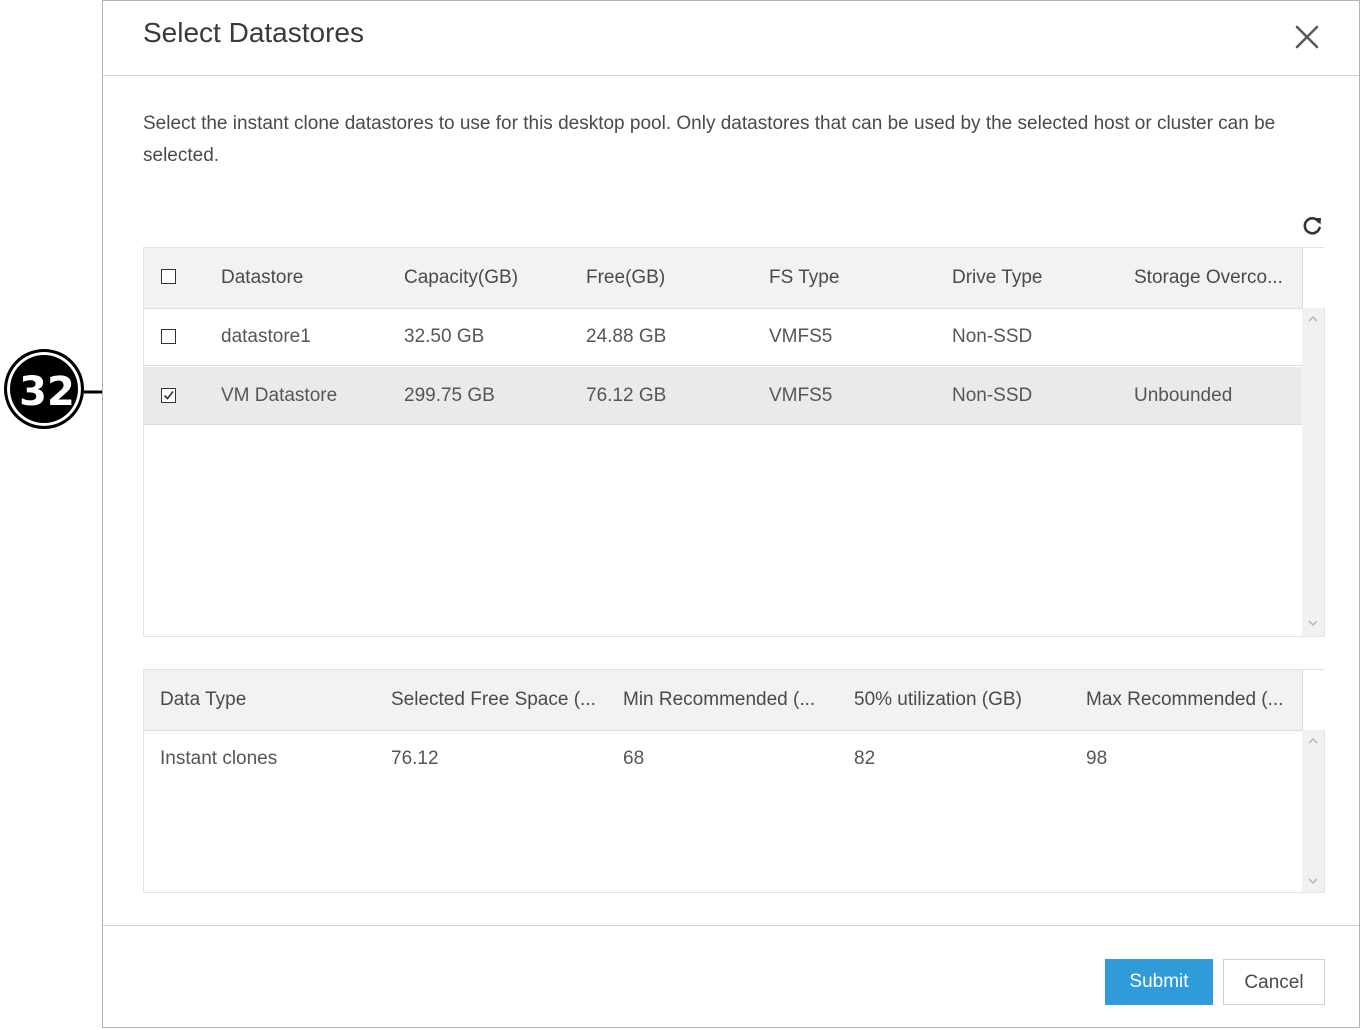  Describe the element at coordinates (1313, 472) in the screenshot. I see `datastores-scrollbar` at that location.